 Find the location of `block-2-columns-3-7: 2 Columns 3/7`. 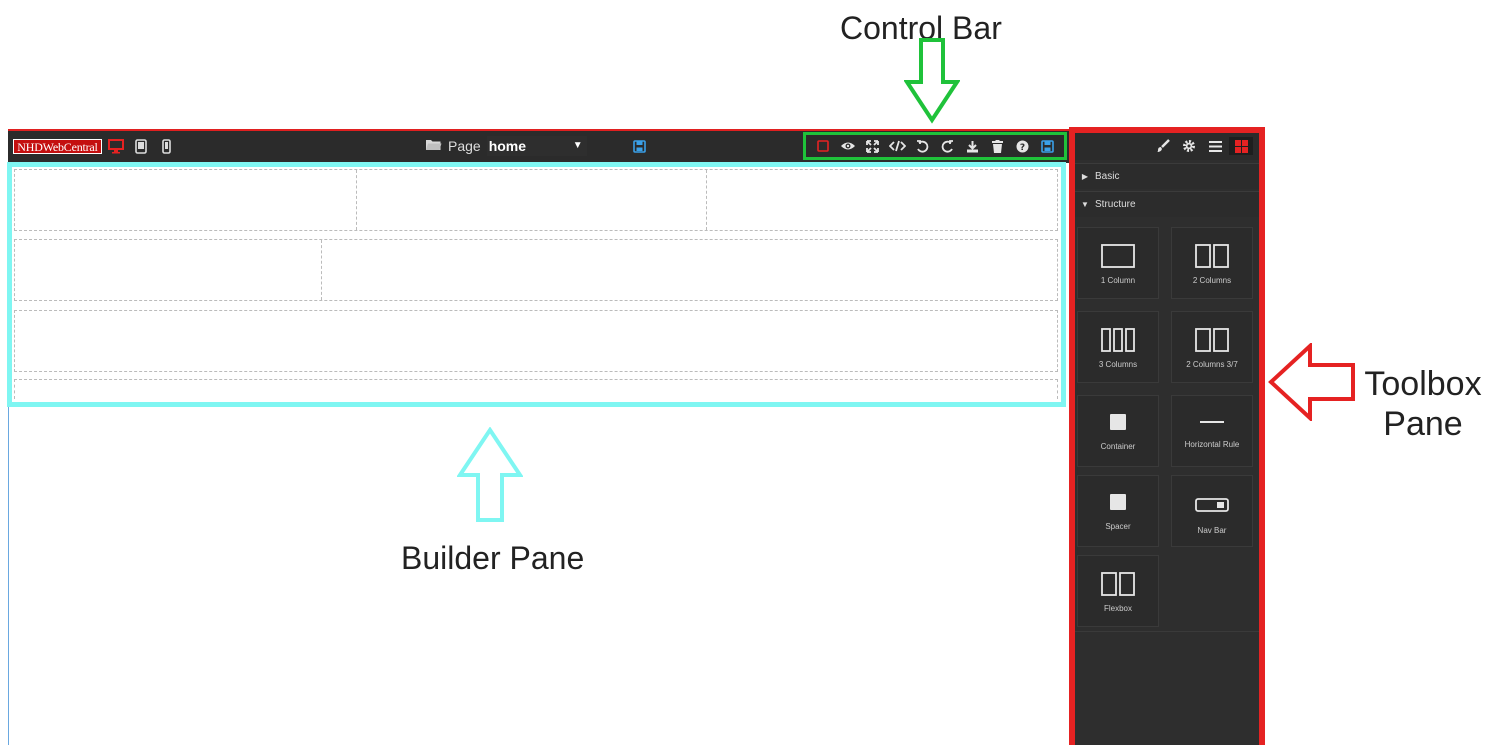

block-2-columns-3-7: 2 Columns 3/7 is located at coordinates (1212, 347).